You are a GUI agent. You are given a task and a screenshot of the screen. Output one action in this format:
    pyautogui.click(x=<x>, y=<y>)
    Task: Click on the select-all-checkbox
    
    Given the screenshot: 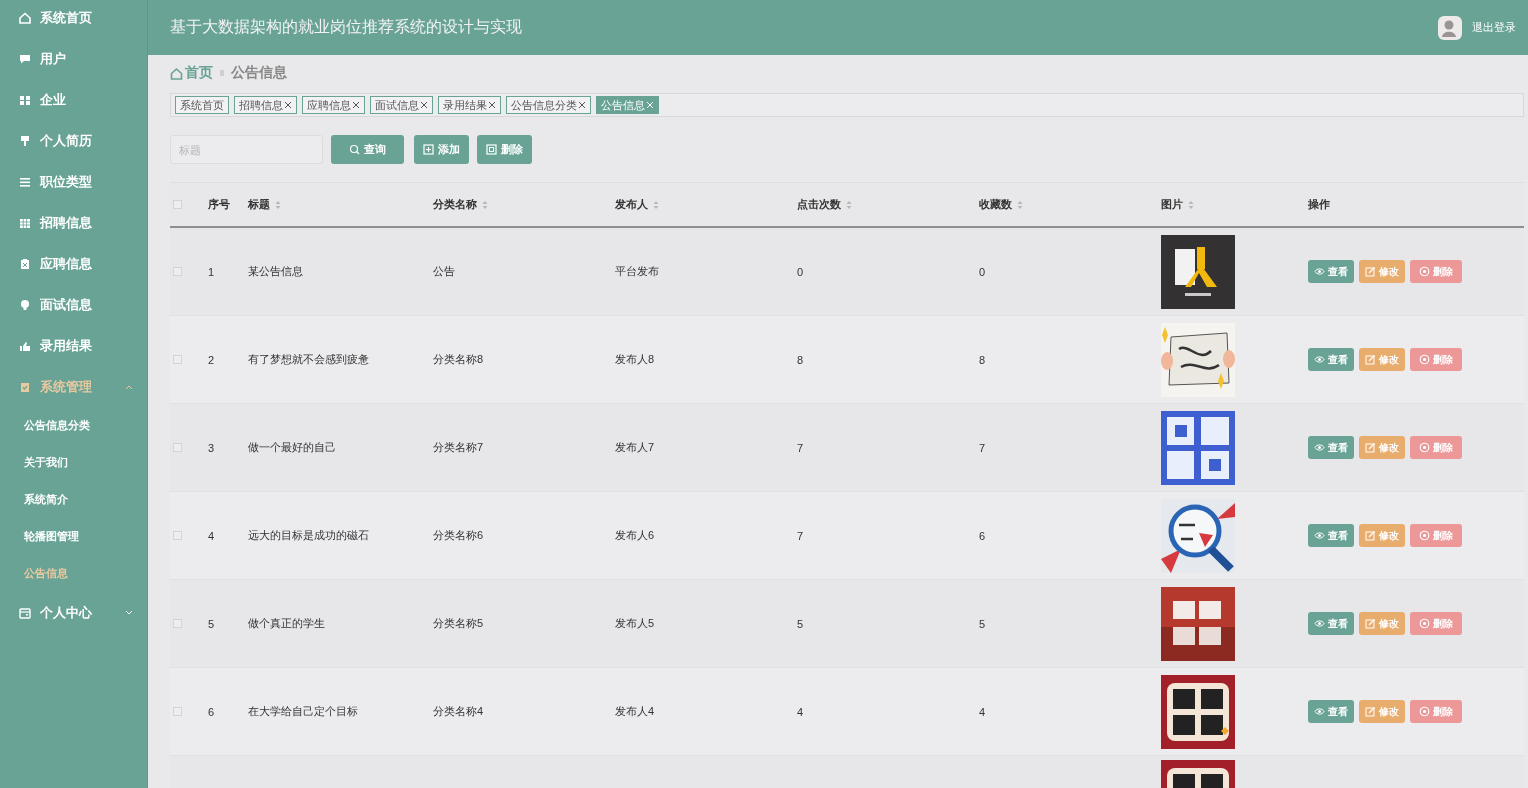 What is the action you would take?
    pyautogui.click(x=177, y=204)
    